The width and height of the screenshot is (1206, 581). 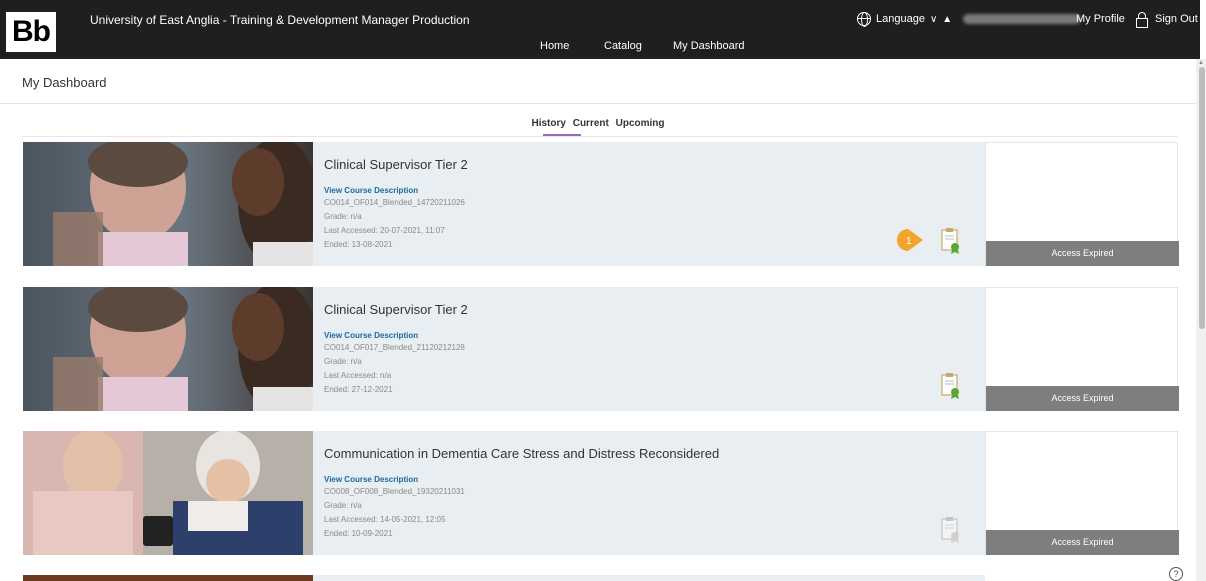 I want to click on nav-my-dashboard: My Dashboard, so click(x=709, y=46).